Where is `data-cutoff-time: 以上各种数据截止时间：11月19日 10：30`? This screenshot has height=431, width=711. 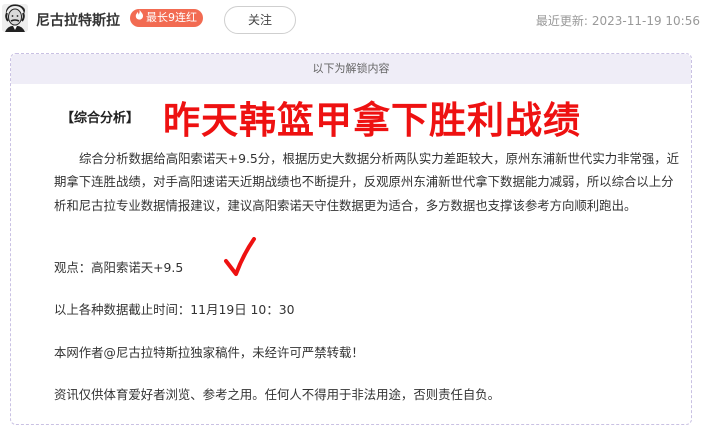 data-cutoff-time: 以上各种数据截止时间：11月19日 10：30 is located at coordinates (174, 309).